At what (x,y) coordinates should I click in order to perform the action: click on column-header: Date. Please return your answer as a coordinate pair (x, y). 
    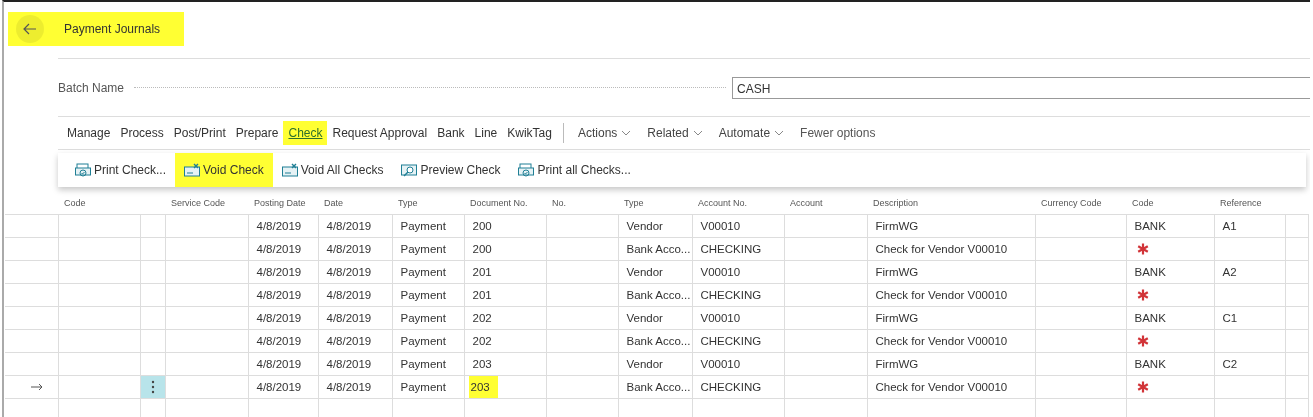
    Looking at the image, I should click on (333, 203).